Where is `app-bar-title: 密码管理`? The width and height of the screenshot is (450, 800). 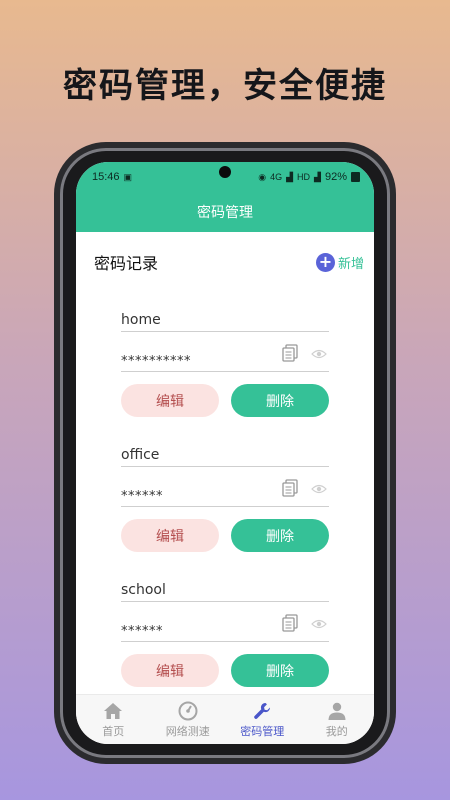 app-bar-title: 密码管理 is located at coordinates (225, 213).